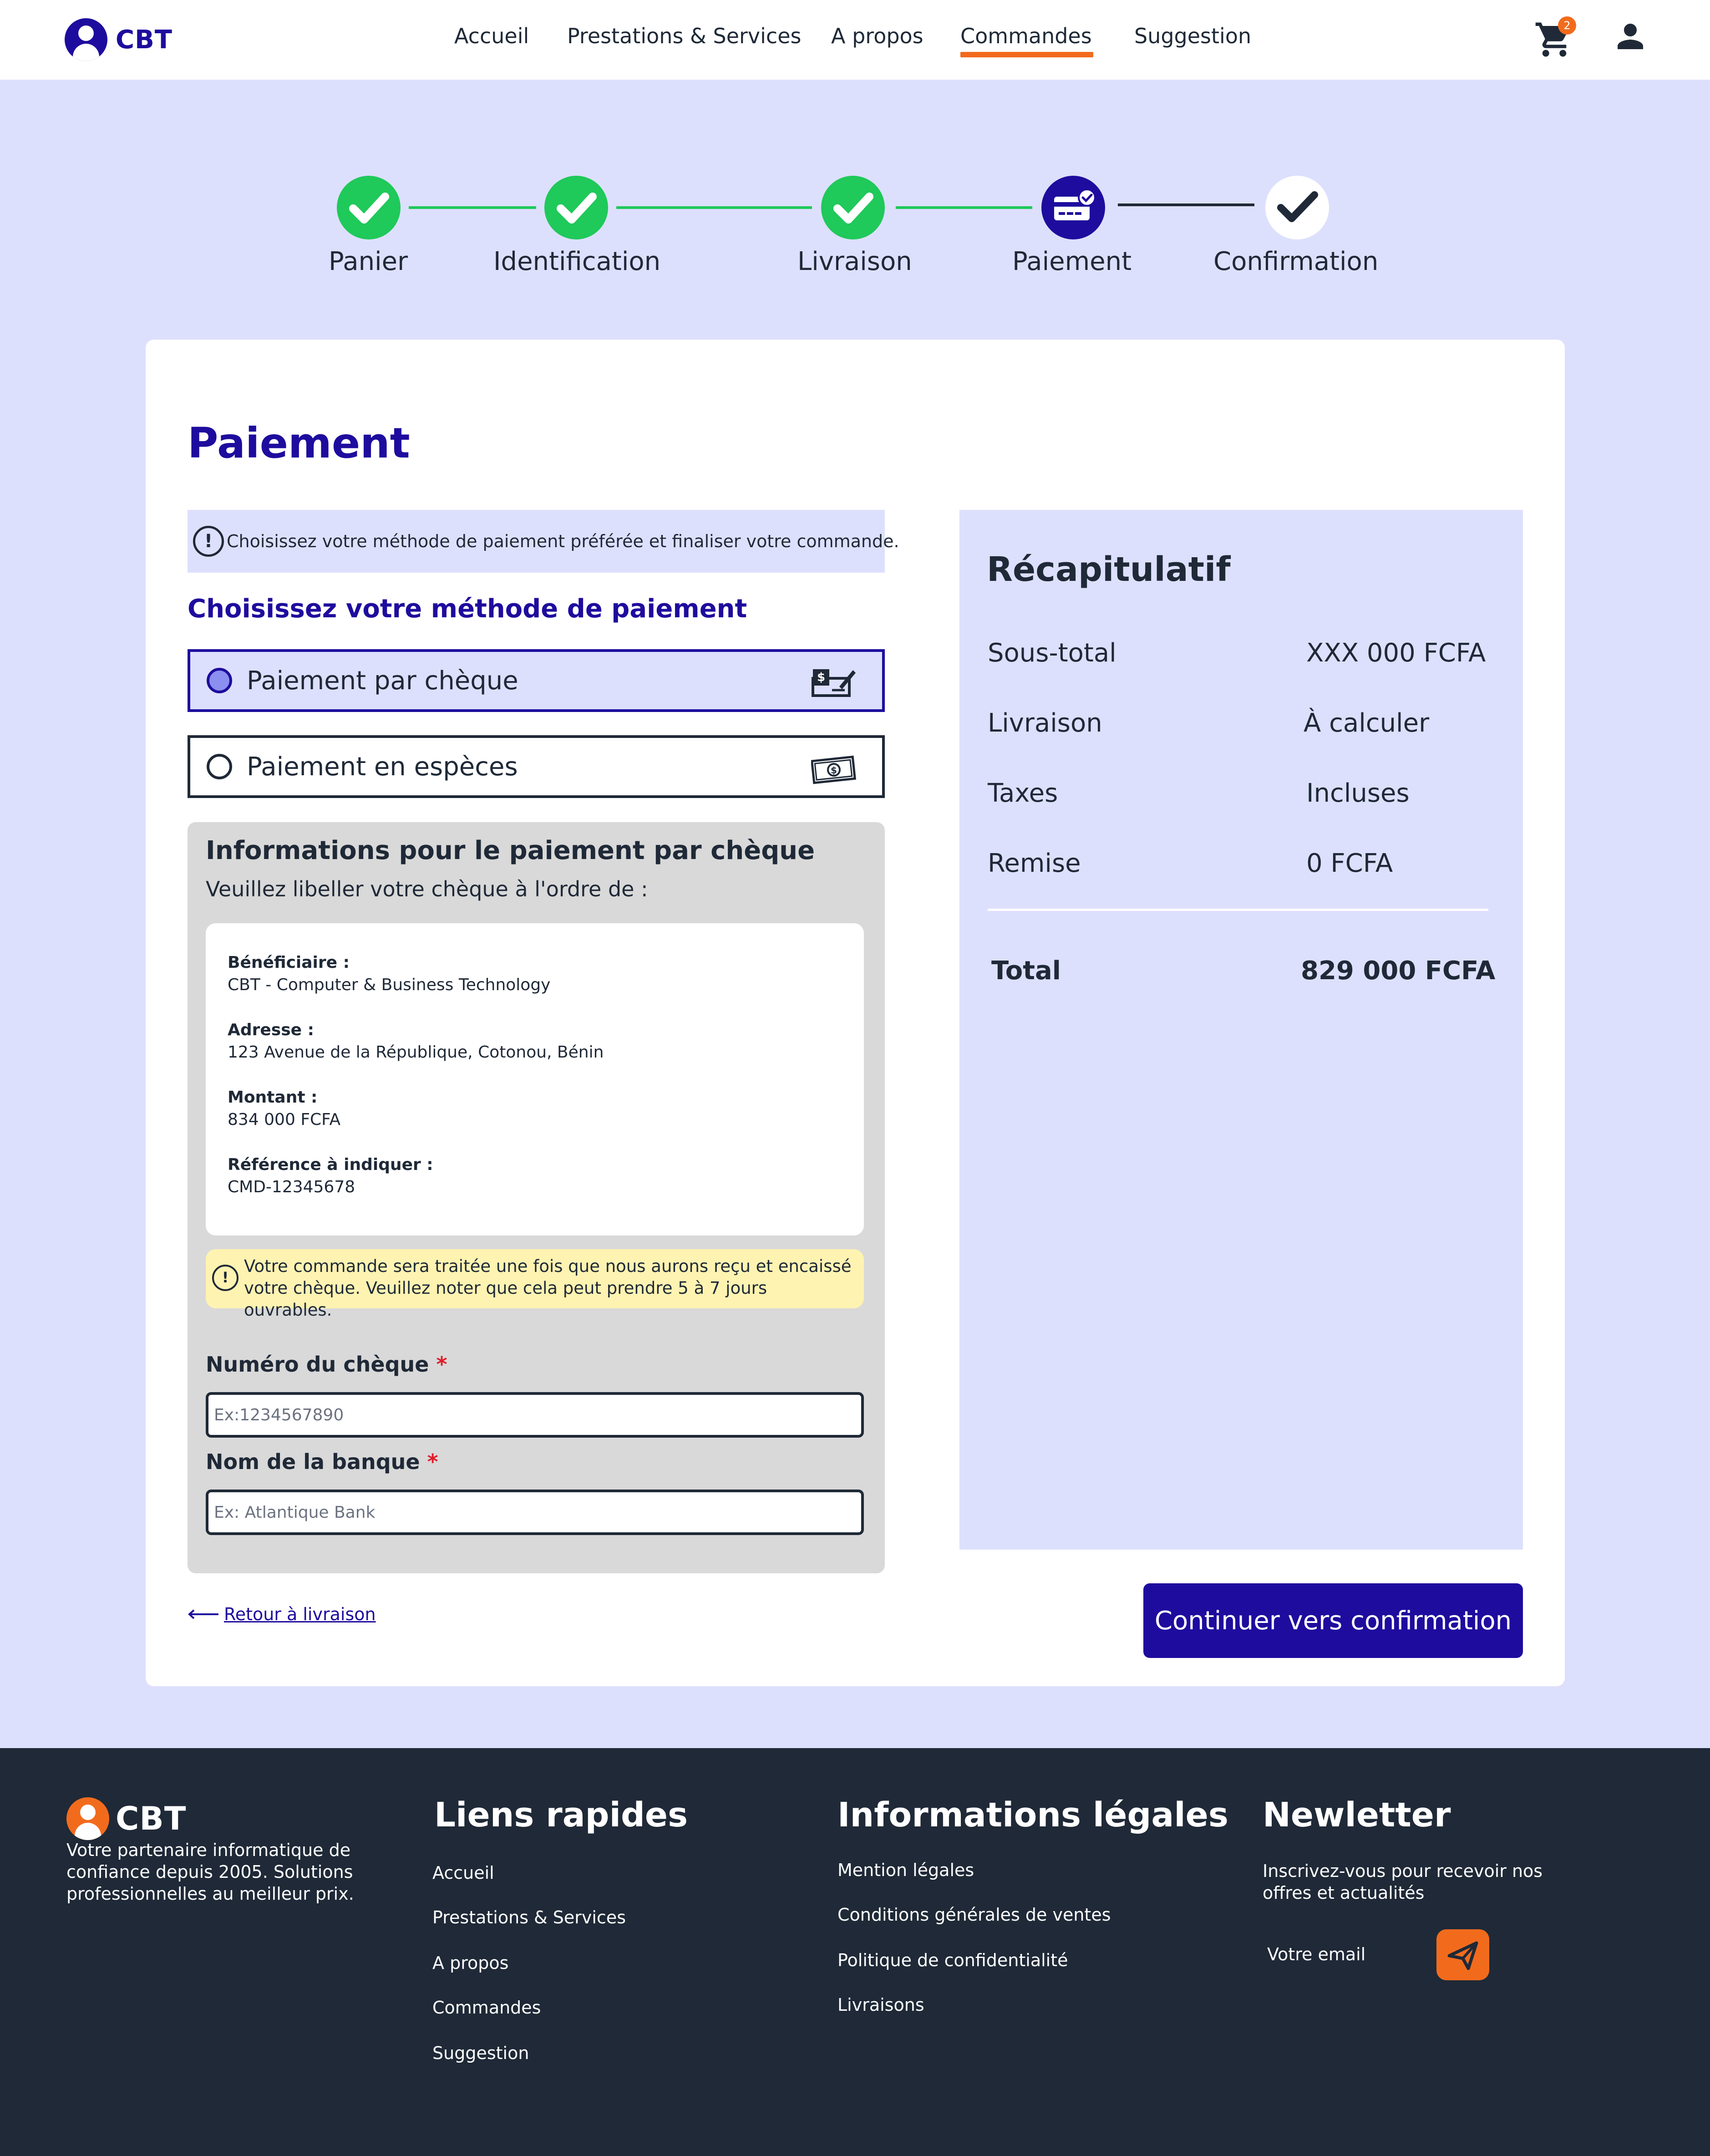 The width and height of the screenshot is (1710, 2156). Describe the element at coordinates (292, 1187) in the screenshot. I see `reference-value: CMD-12345678` at that location.